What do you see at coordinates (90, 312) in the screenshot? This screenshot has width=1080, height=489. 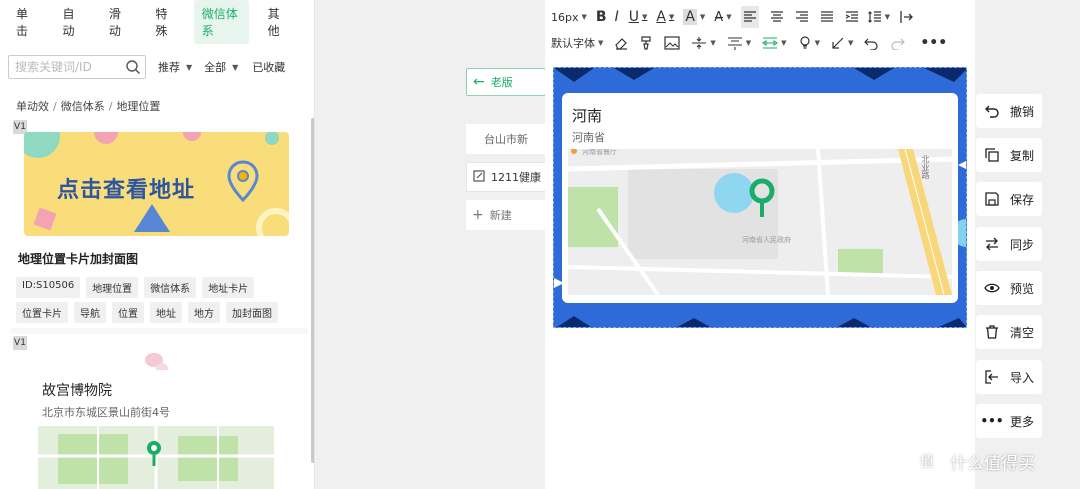 I see `tag: 导航` at bounding box center [90, 312].